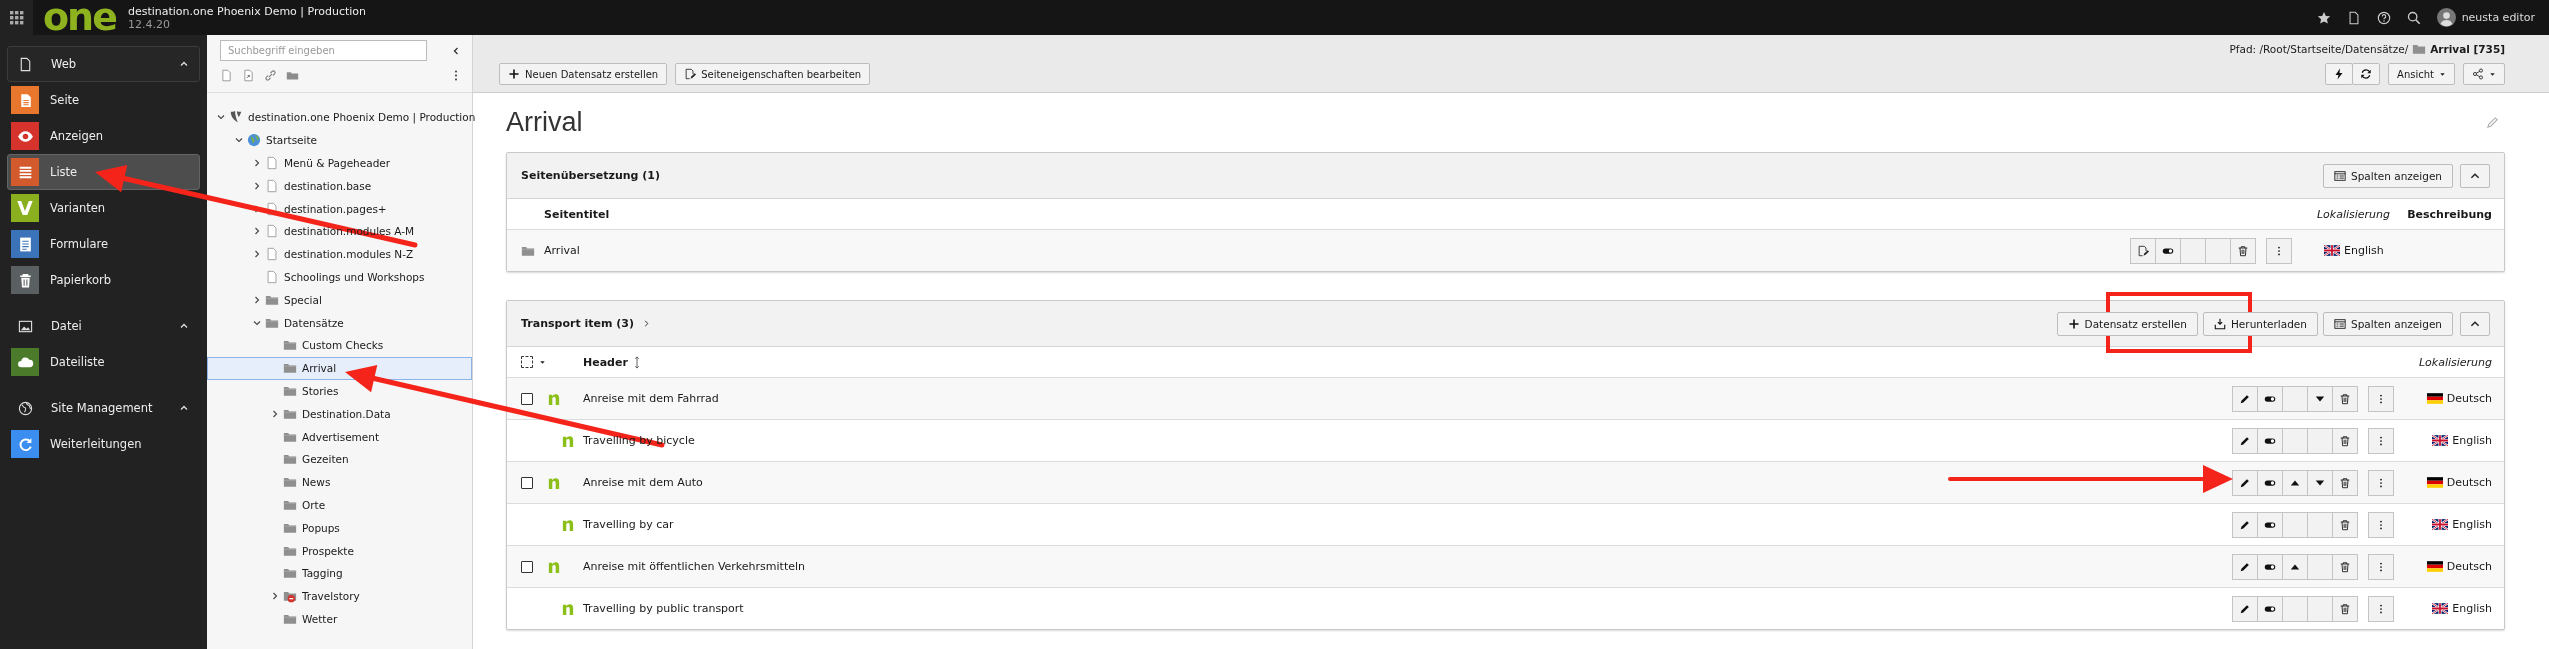 The height and width of the screenshot is (649, 2549). Describe the element at coordinates (270, 75) in the screenshot. I see `link-icon` at that location.